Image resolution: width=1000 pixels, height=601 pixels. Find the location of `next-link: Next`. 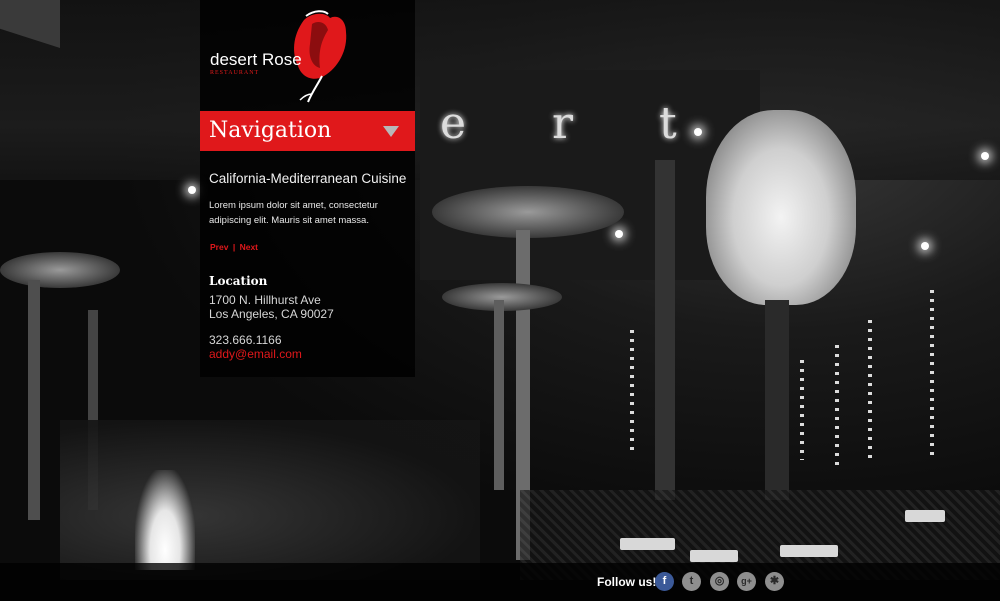

next-link: Next is located at coordinates (249, 247).